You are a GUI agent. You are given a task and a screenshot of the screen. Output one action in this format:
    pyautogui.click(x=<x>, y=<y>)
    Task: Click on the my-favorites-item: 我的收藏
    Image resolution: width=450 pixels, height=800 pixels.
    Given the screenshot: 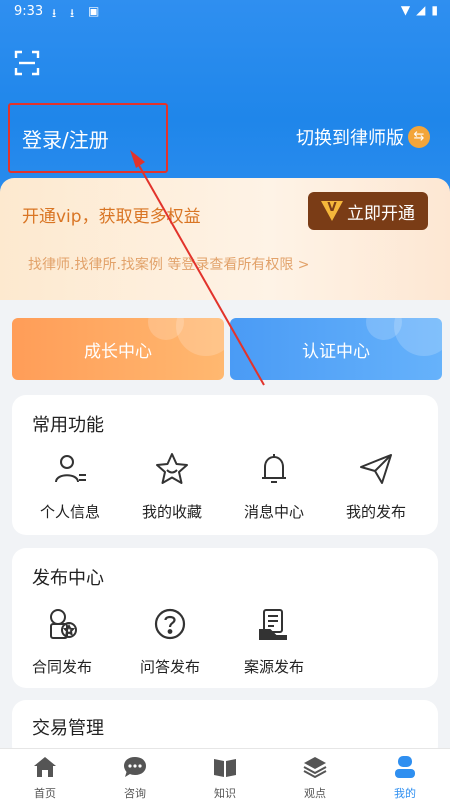 What is the action you would take?
    pyautogui.click(x=172, y=486)
    